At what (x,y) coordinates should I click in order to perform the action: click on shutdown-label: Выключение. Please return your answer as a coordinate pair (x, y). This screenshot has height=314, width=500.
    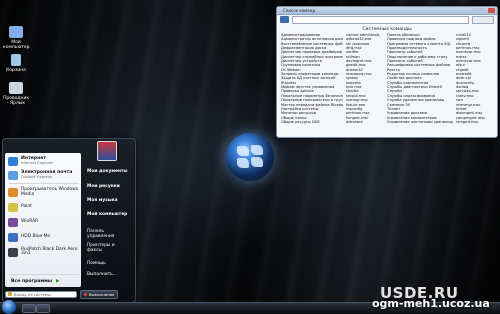
    Looking at the image, I should click on (102, 294).